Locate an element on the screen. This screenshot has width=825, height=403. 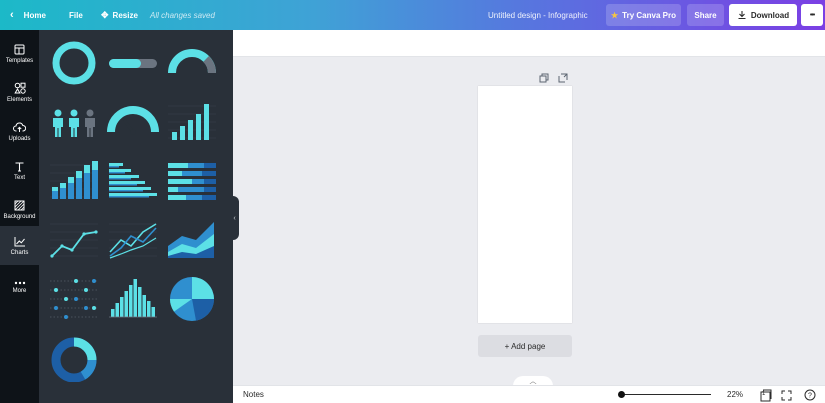
resize-icon: ✥ is located at coordinates (105, 14).